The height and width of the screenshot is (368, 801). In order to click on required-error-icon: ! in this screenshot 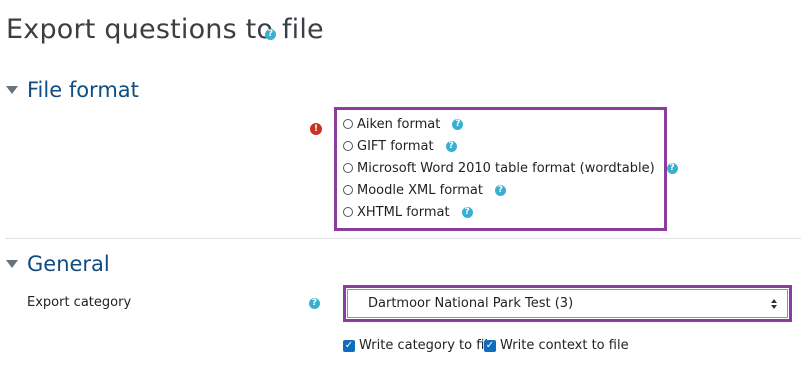, I will do `click(316, 129)`.